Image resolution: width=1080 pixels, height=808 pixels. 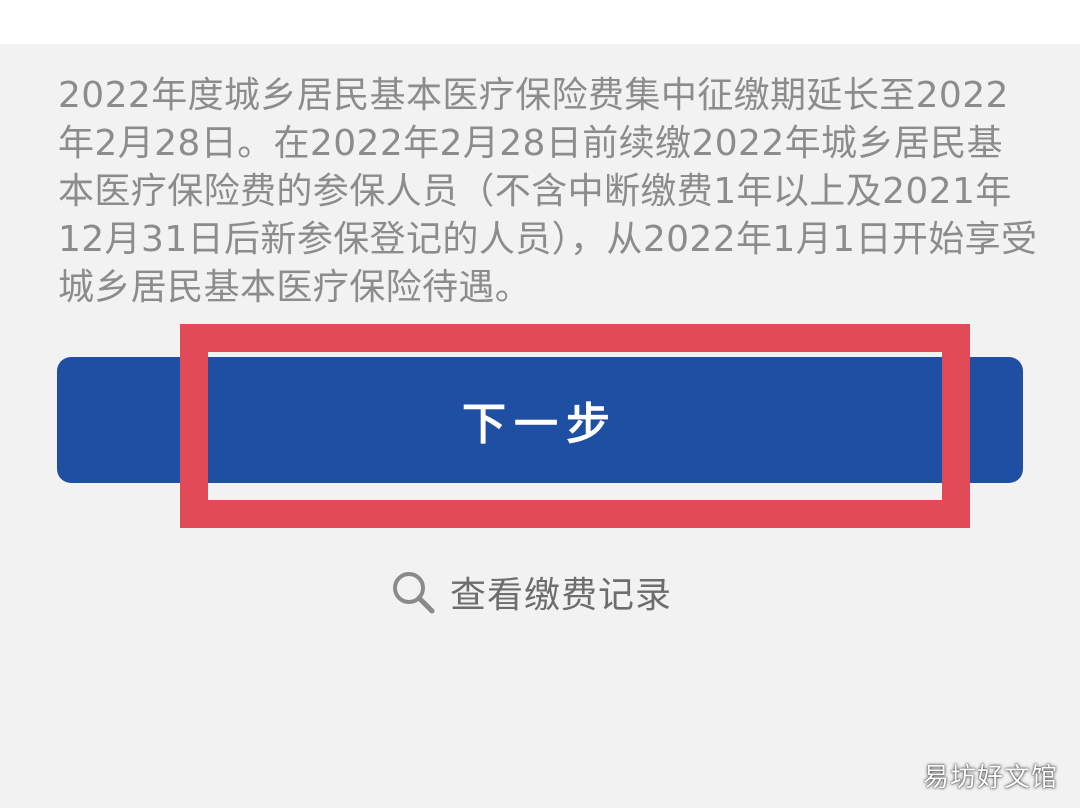 What do you see at coordinates (561, 595) in the screenshot?
I see `view-payment-records-label: 查看缴费记录` at bounding box center [561, 595].